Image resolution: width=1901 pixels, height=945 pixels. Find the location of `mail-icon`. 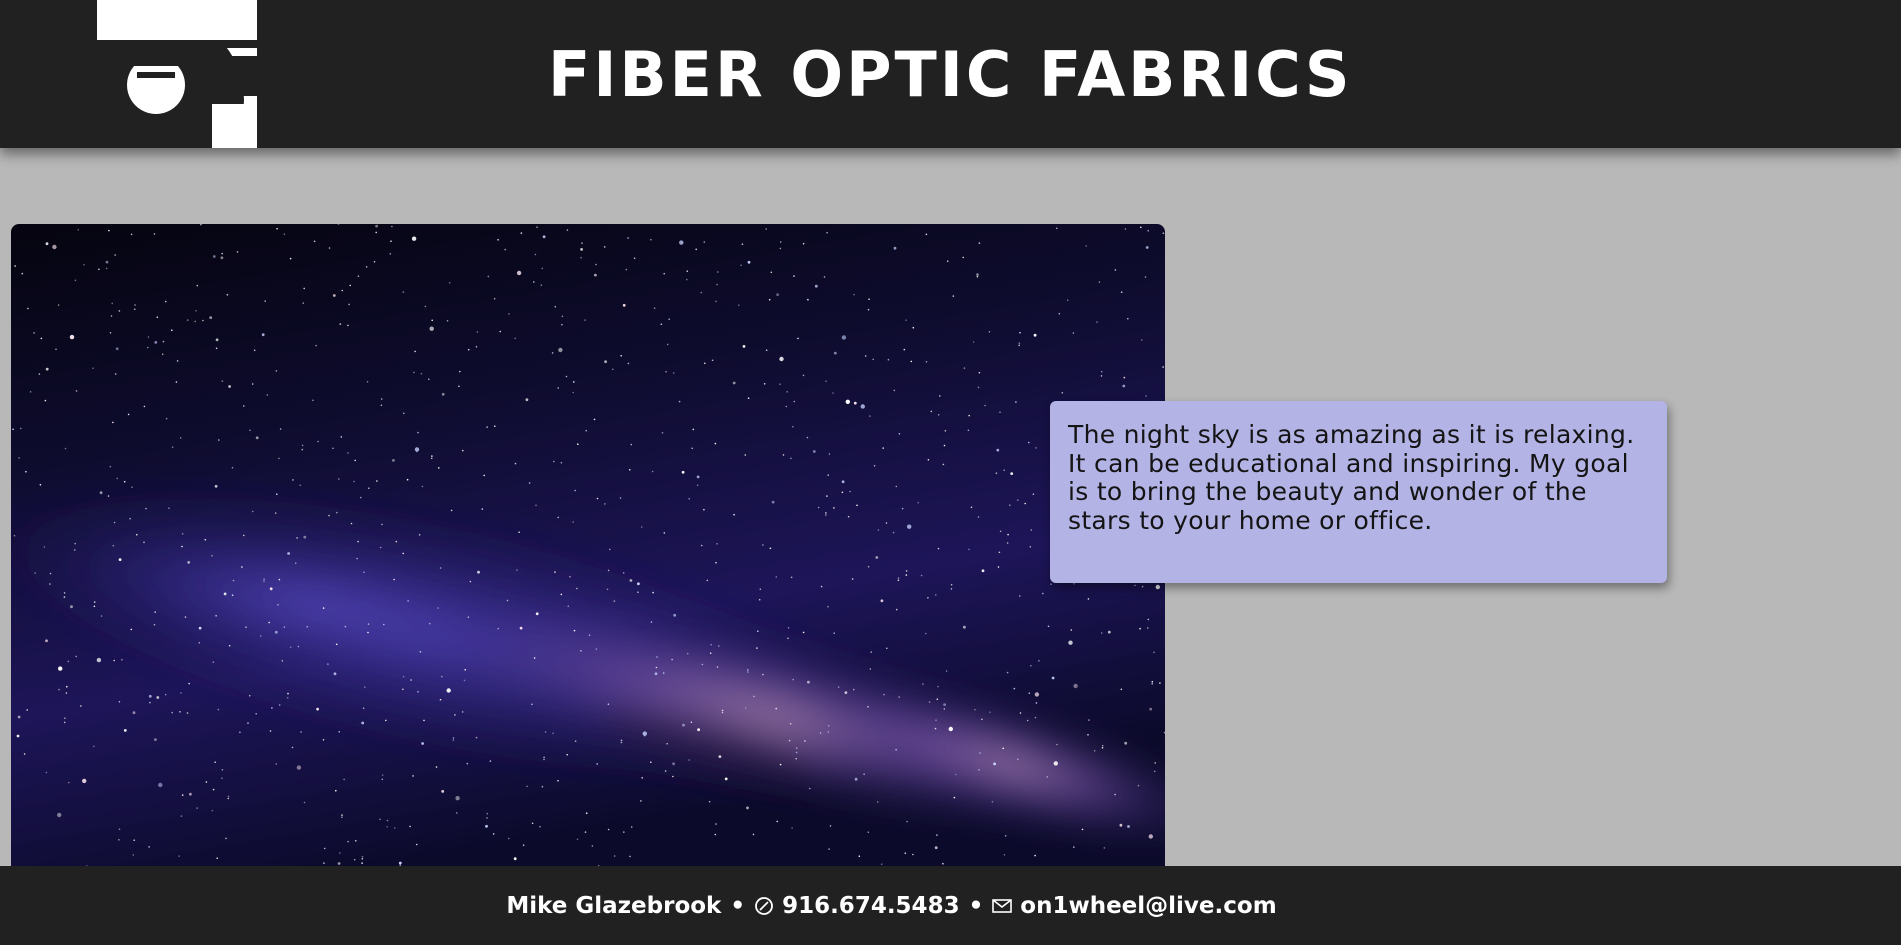

mail-icon is located at coordinates (1002, 906).